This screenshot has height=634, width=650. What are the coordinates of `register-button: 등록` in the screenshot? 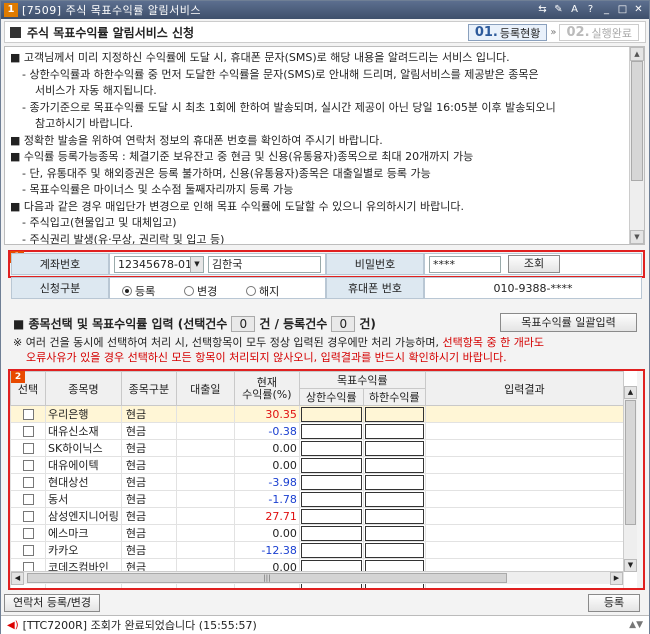 It's located at (614, 603).